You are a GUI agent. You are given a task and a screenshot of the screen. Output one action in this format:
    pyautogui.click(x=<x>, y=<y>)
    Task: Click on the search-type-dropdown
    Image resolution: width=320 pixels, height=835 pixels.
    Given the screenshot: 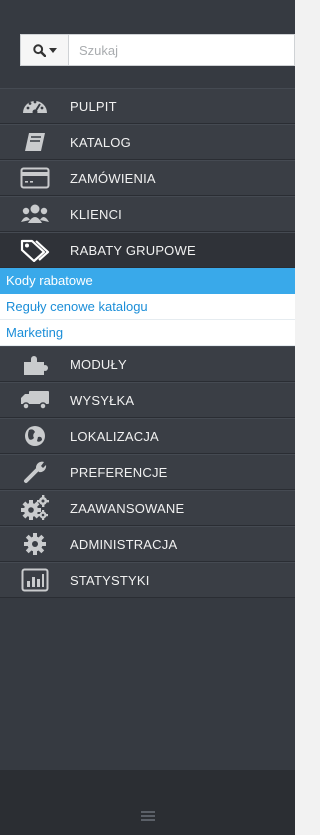 What is the action you would take?
    pyautogui.click(x=44, y=50)
    